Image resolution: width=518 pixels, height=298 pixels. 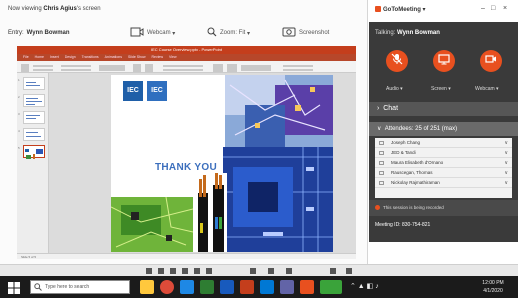 What do you see at coordinates (391, 108) in the screenshot?
I see `chat-label: Chat` at bounding box center [391, 108].